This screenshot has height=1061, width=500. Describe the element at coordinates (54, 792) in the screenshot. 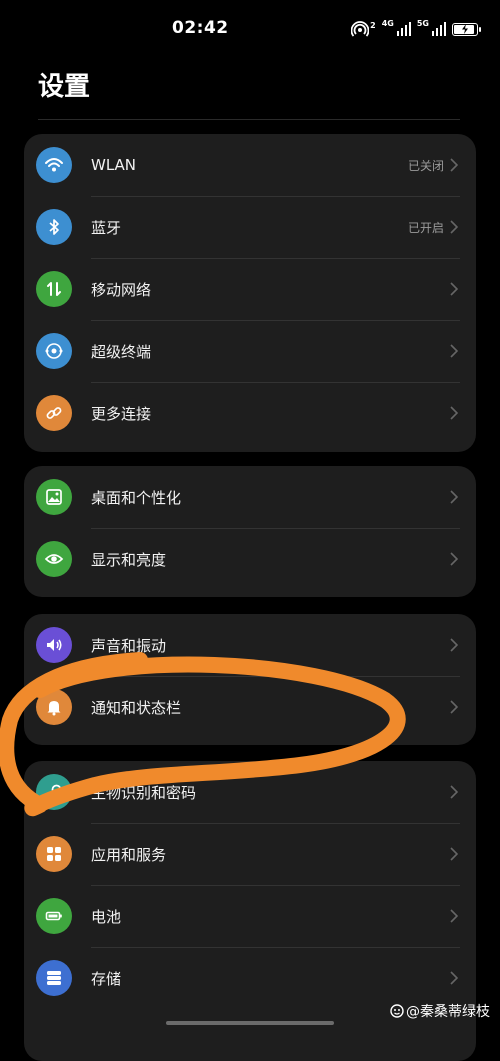

I see `key-icon` at that location.